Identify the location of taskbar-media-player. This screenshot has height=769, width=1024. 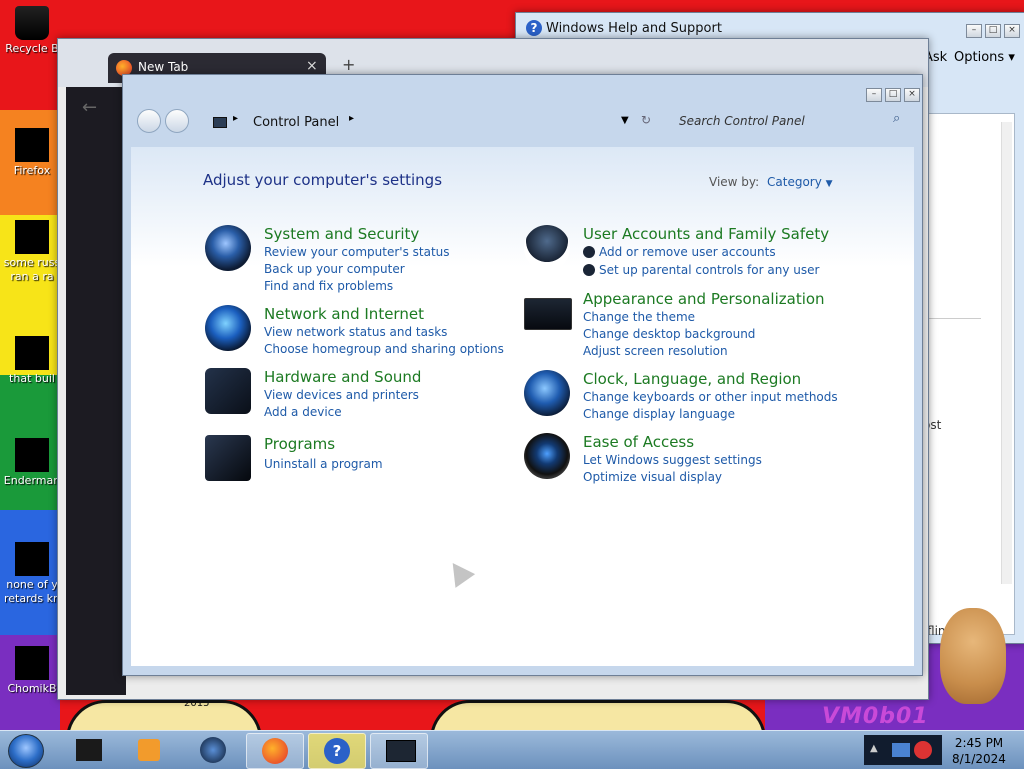
(148, 750).